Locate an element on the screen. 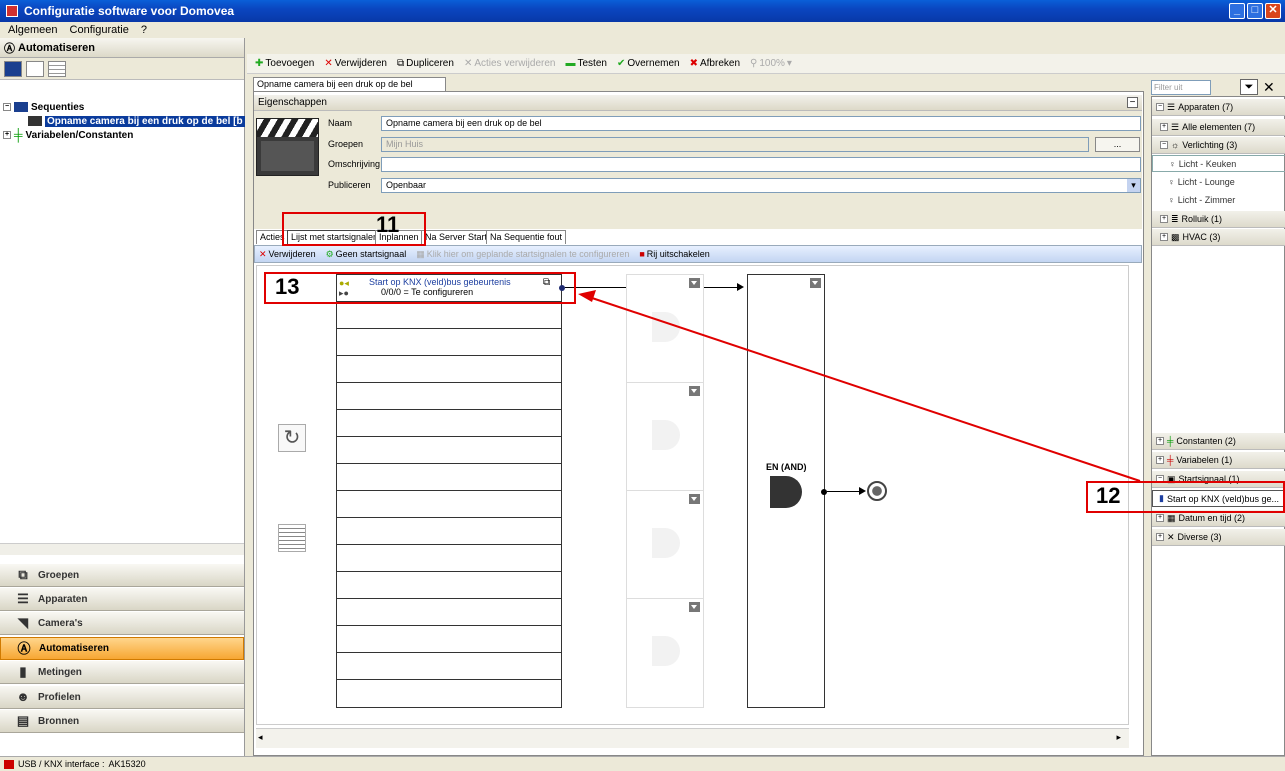 This screenshot has height=771, width=1285. status-interface: USB / KNX interface : is located at coordinates (61, 764).